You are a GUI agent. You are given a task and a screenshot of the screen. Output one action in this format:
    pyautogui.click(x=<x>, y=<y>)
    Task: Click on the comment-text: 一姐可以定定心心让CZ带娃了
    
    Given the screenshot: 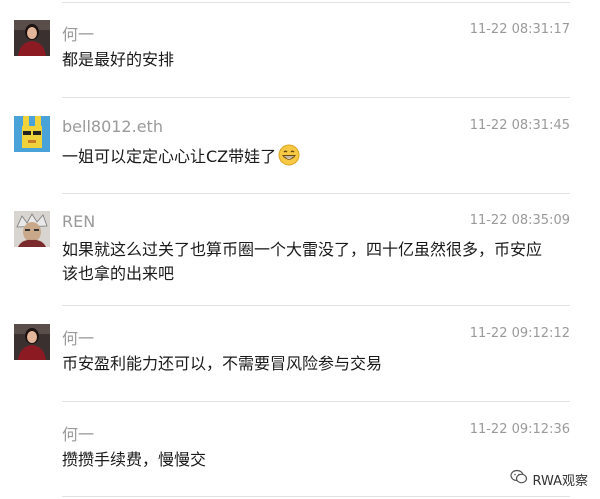 What is the action you would take?
    pyautogui.click(x=307, y=158)
    